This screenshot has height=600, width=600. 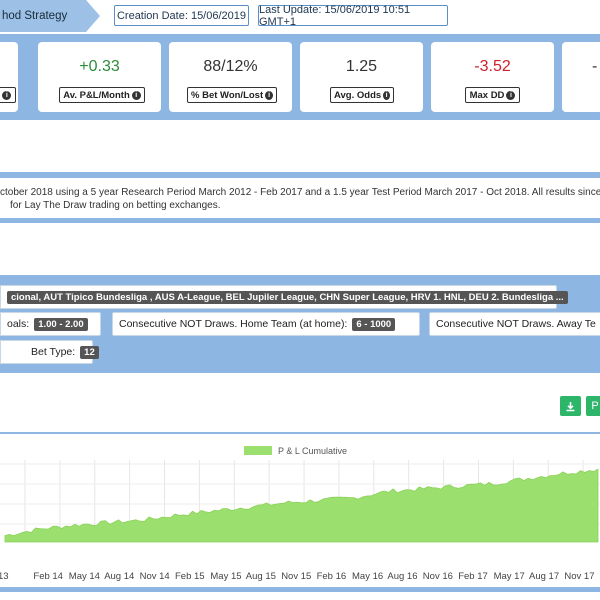 What do you see at coordinates (367, 576) in the screenshot?
I see `x-tick-label: May 16` at bounding box center [367, 576].